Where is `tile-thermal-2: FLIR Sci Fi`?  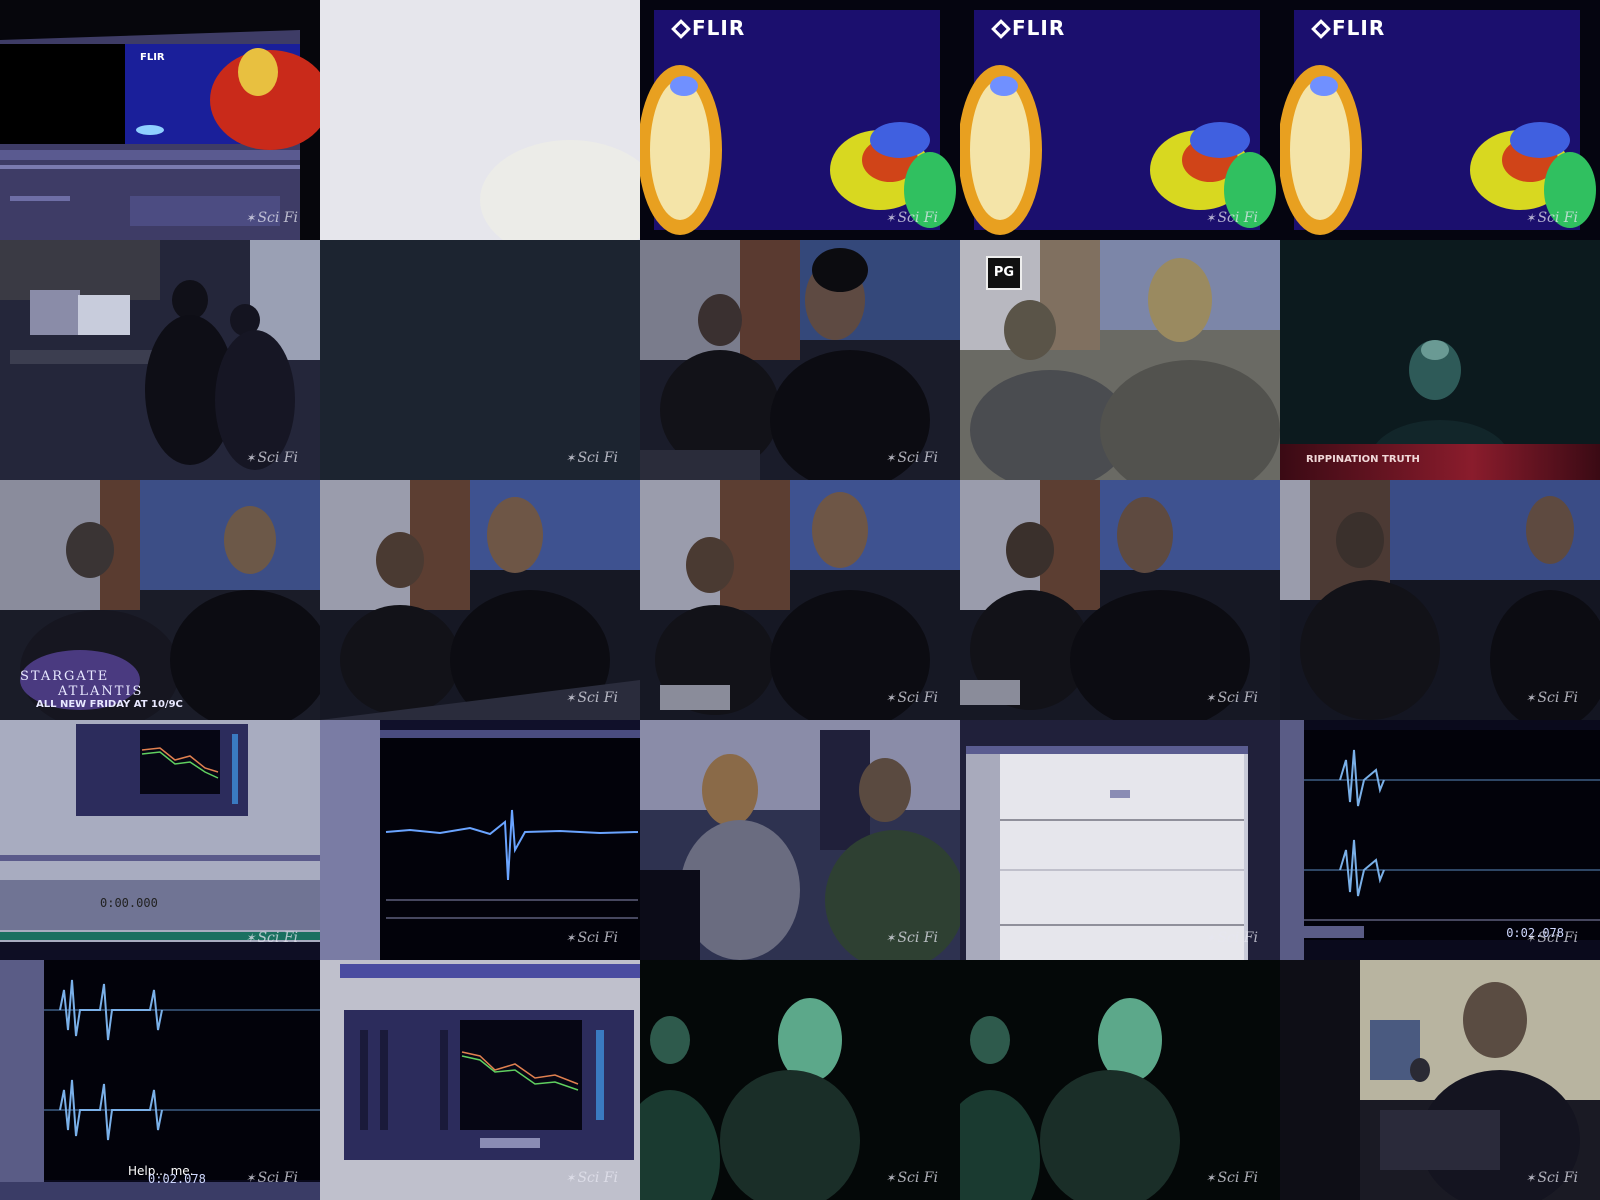
tile-thermal-2: FLIR Sci Fi is located at coordinates (1120, 120).